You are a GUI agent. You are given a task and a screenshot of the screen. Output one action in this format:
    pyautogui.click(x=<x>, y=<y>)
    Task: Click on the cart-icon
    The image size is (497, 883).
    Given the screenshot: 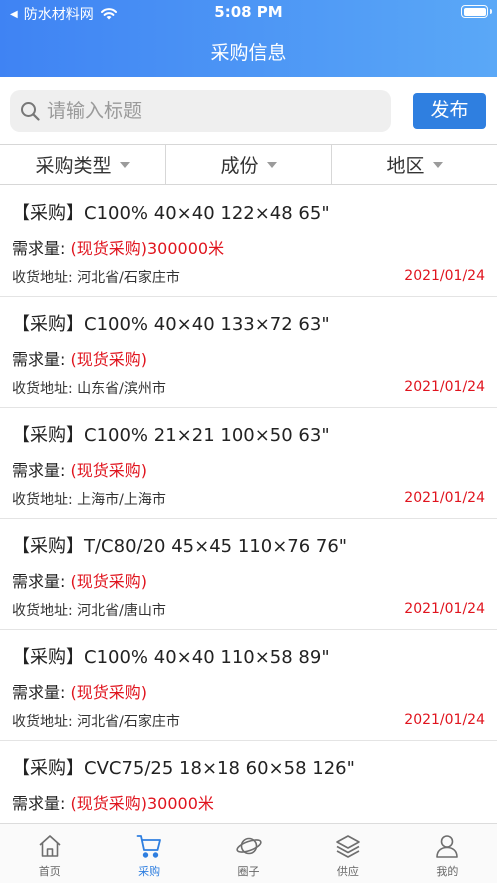 What is the action you would take?
    pyautogui.click(x=149, y=846)
    